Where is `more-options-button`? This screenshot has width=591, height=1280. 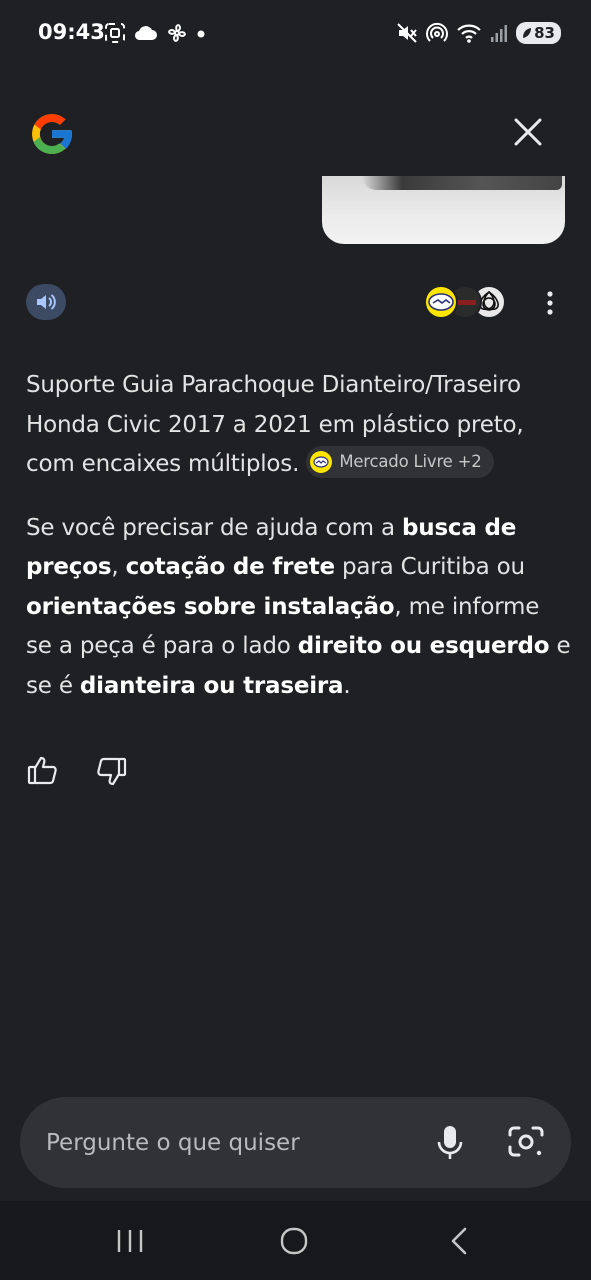 more-options-button is located at coordinates (550, 303).